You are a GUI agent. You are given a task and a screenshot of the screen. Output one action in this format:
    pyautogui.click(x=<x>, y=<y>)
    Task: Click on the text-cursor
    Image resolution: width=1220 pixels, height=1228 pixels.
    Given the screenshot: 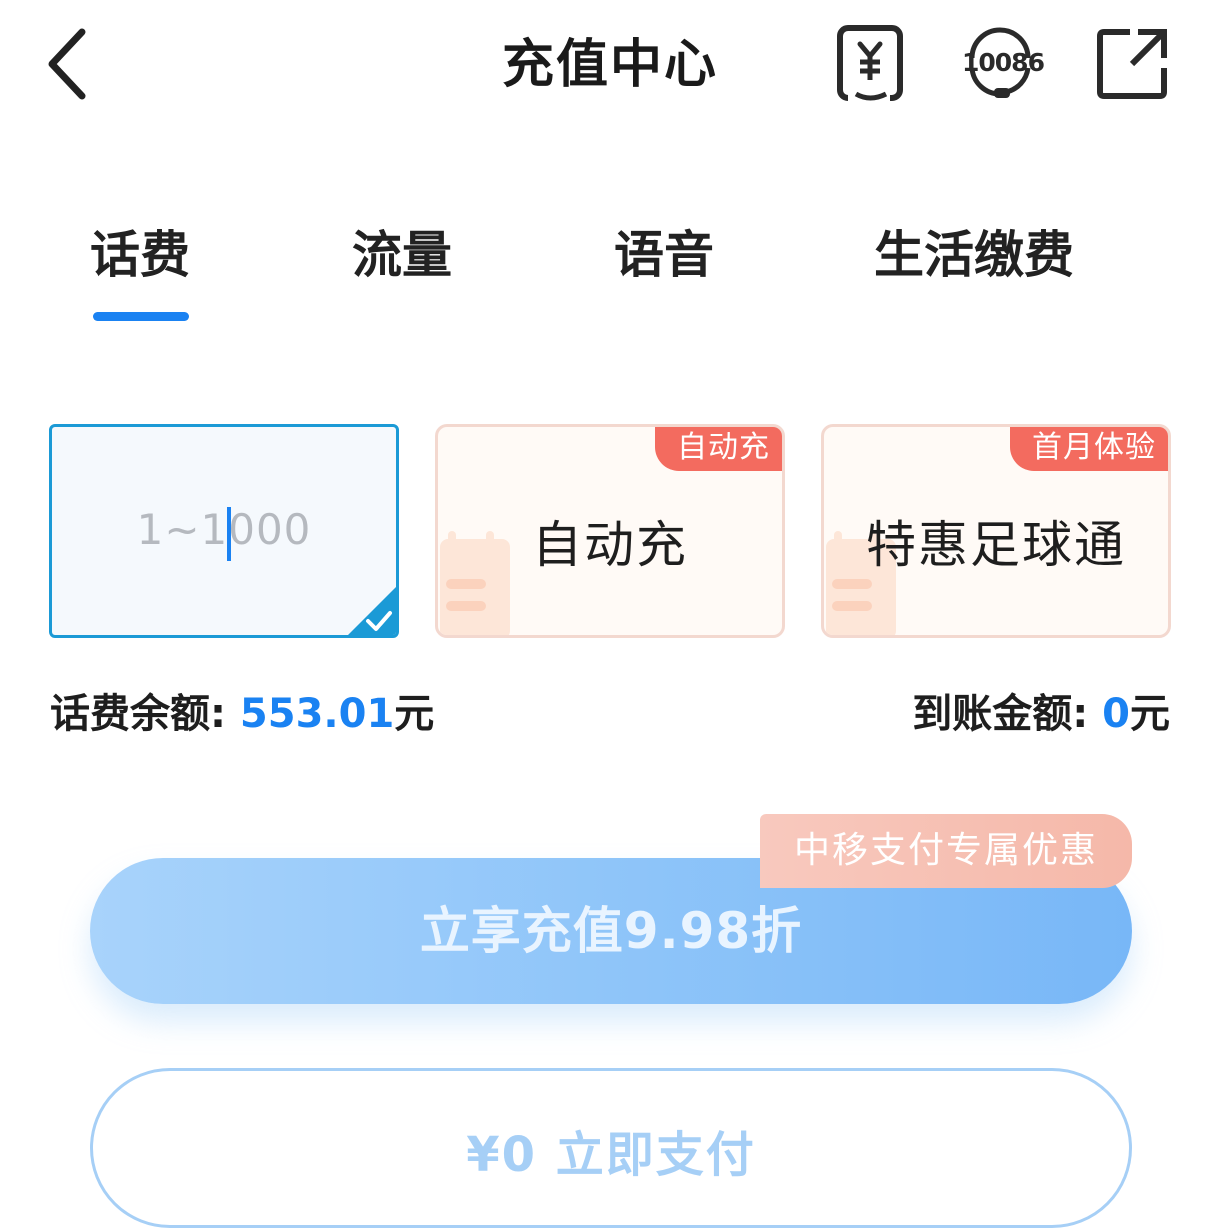 What is the action you would take?
    pyautogui.click(x=229, y=534)
    